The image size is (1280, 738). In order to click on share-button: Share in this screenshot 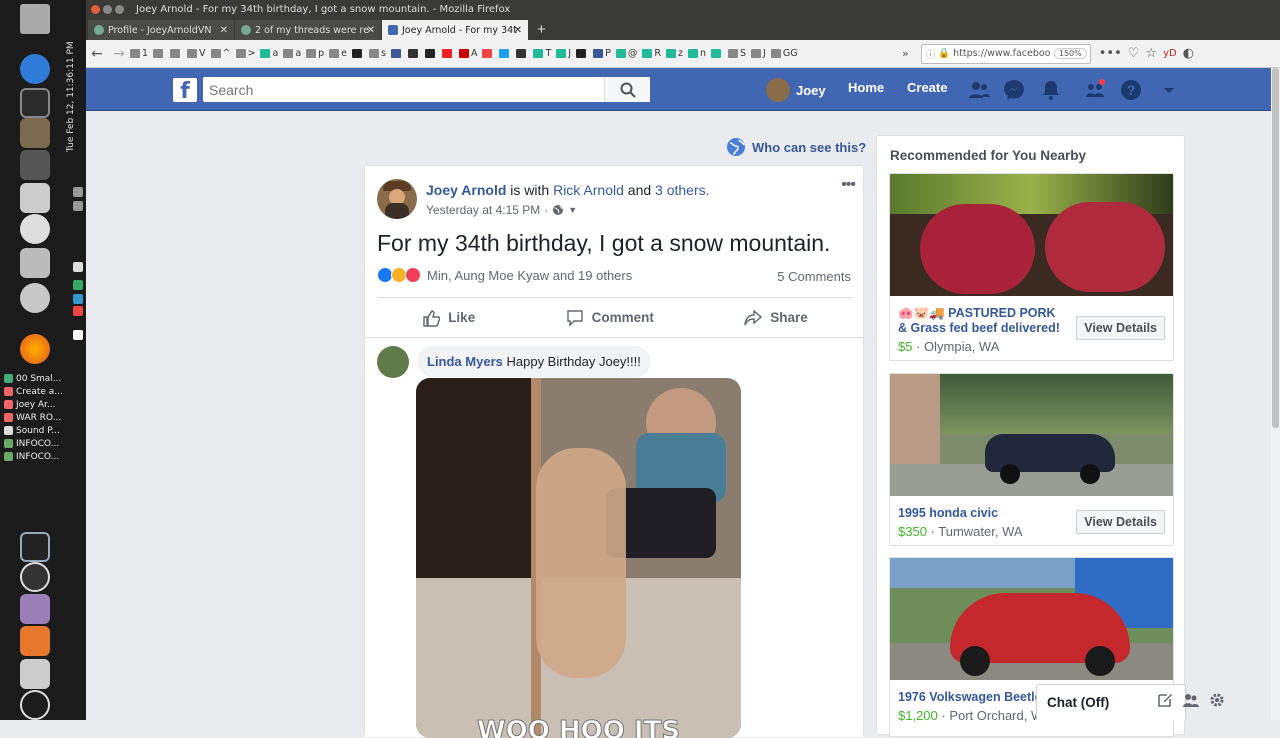, I will do `click(776, 317)`.